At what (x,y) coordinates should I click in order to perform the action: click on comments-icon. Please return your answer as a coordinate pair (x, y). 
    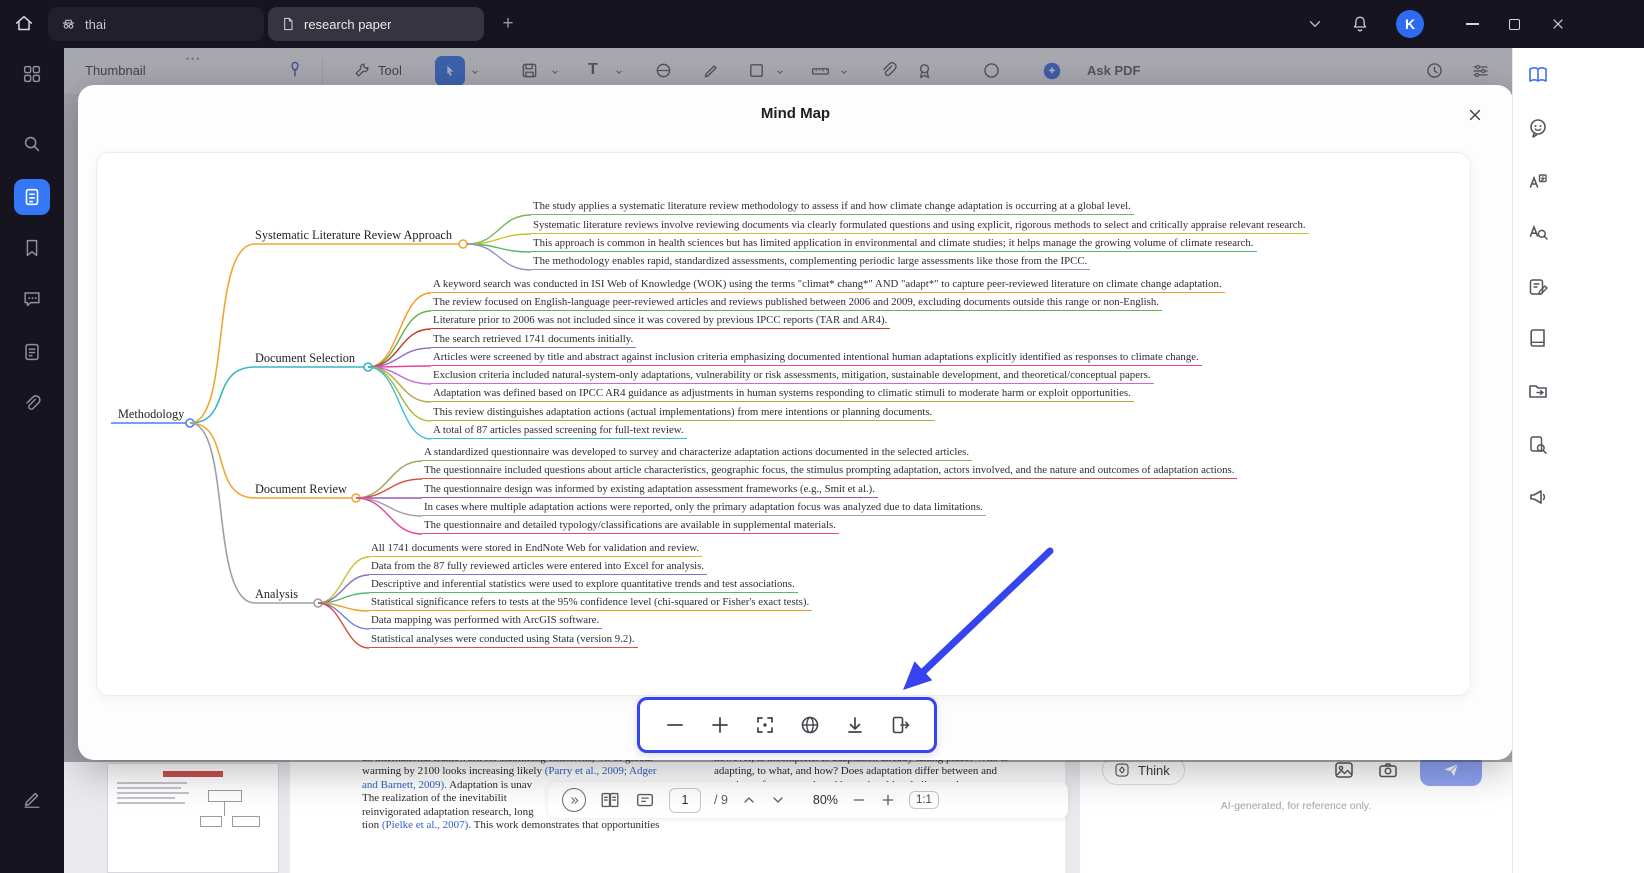
    Looking at the image, I should click on (32, 299).